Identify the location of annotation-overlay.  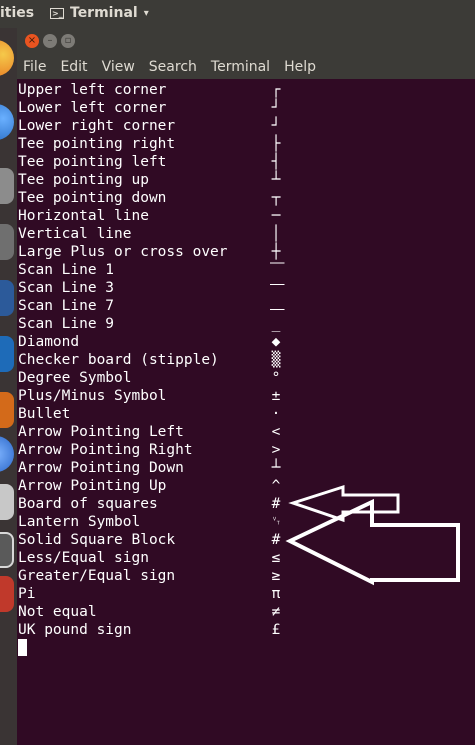
(372, 535).